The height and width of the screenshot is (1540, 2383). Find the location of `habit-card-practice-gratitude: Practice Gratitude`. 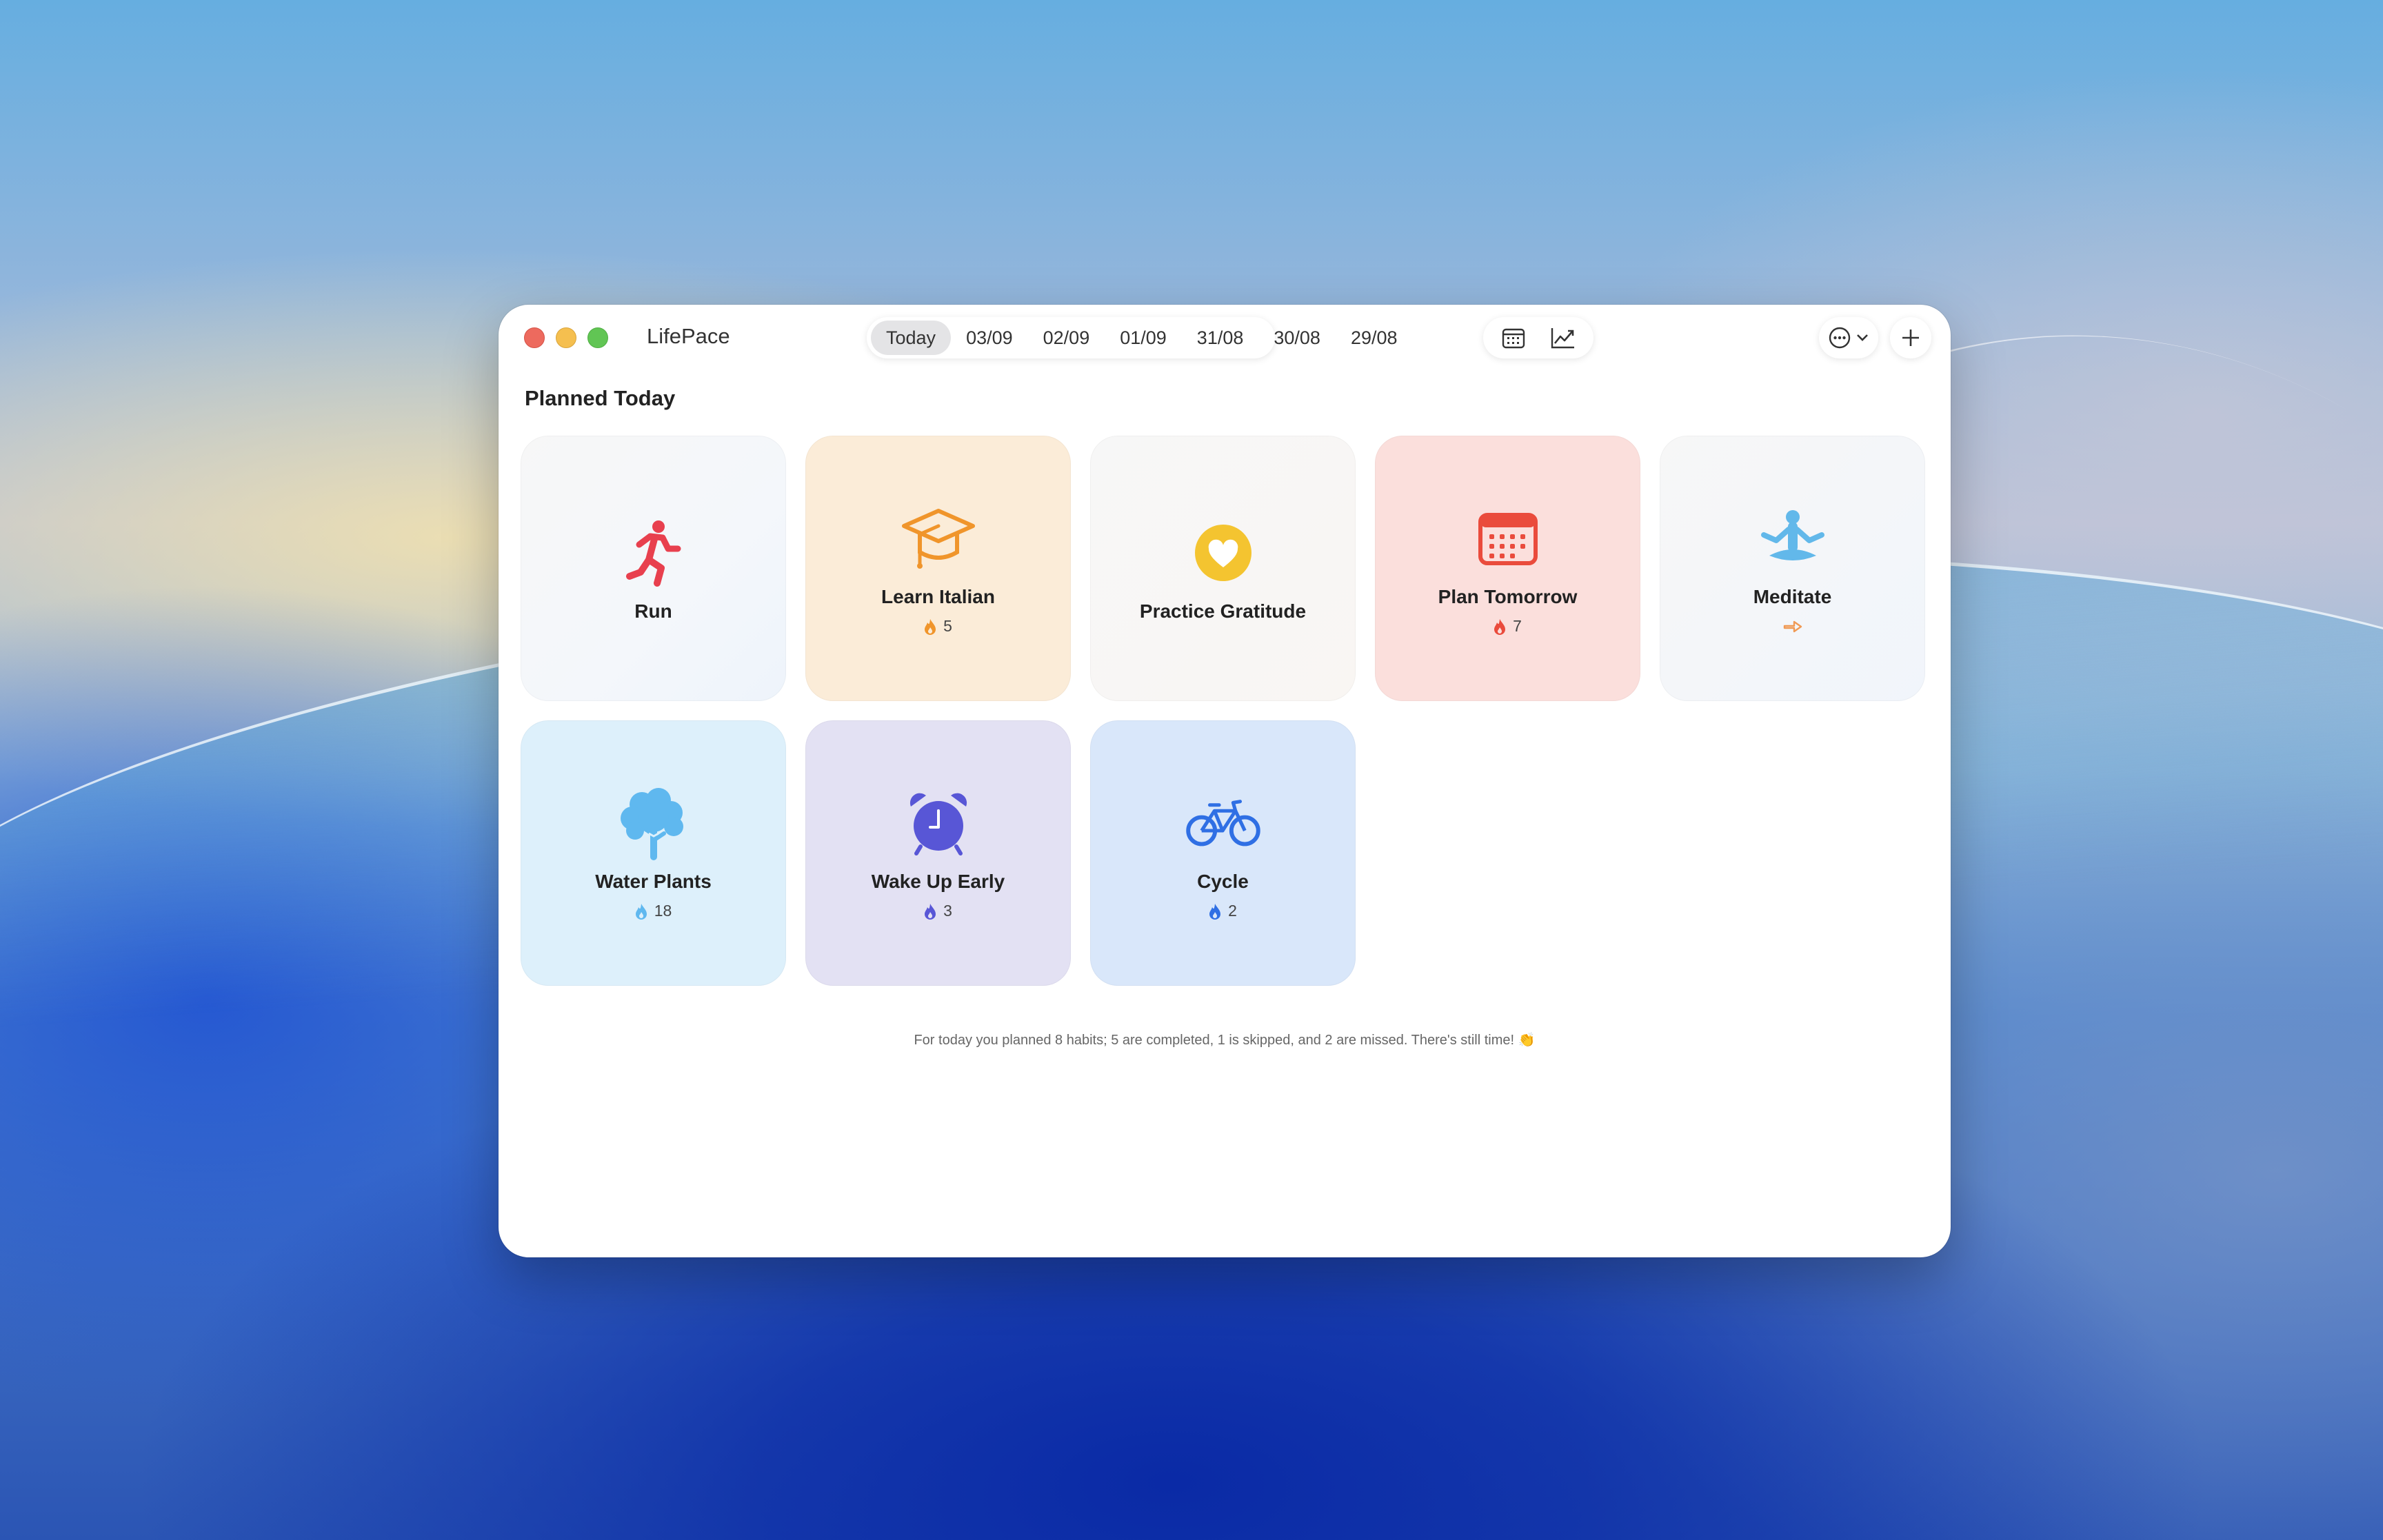

habit-card-practice-gratitude: Practice Gratitude is located at coordinates (1223, 569).